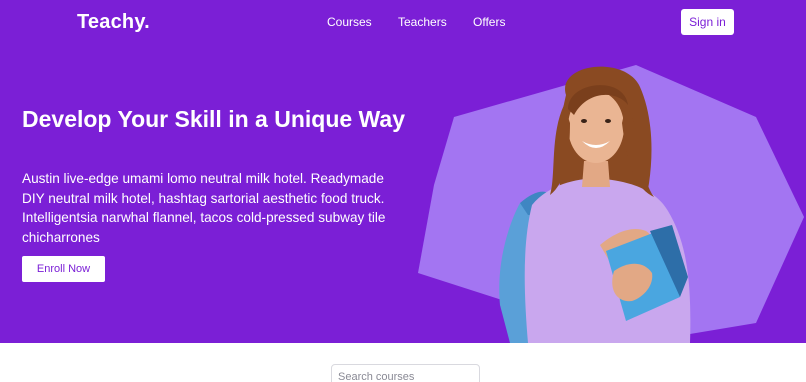 The width and height of the screenshot is (806, 382). I want to click on sign-in-button: Sign in, so click(707, 22).